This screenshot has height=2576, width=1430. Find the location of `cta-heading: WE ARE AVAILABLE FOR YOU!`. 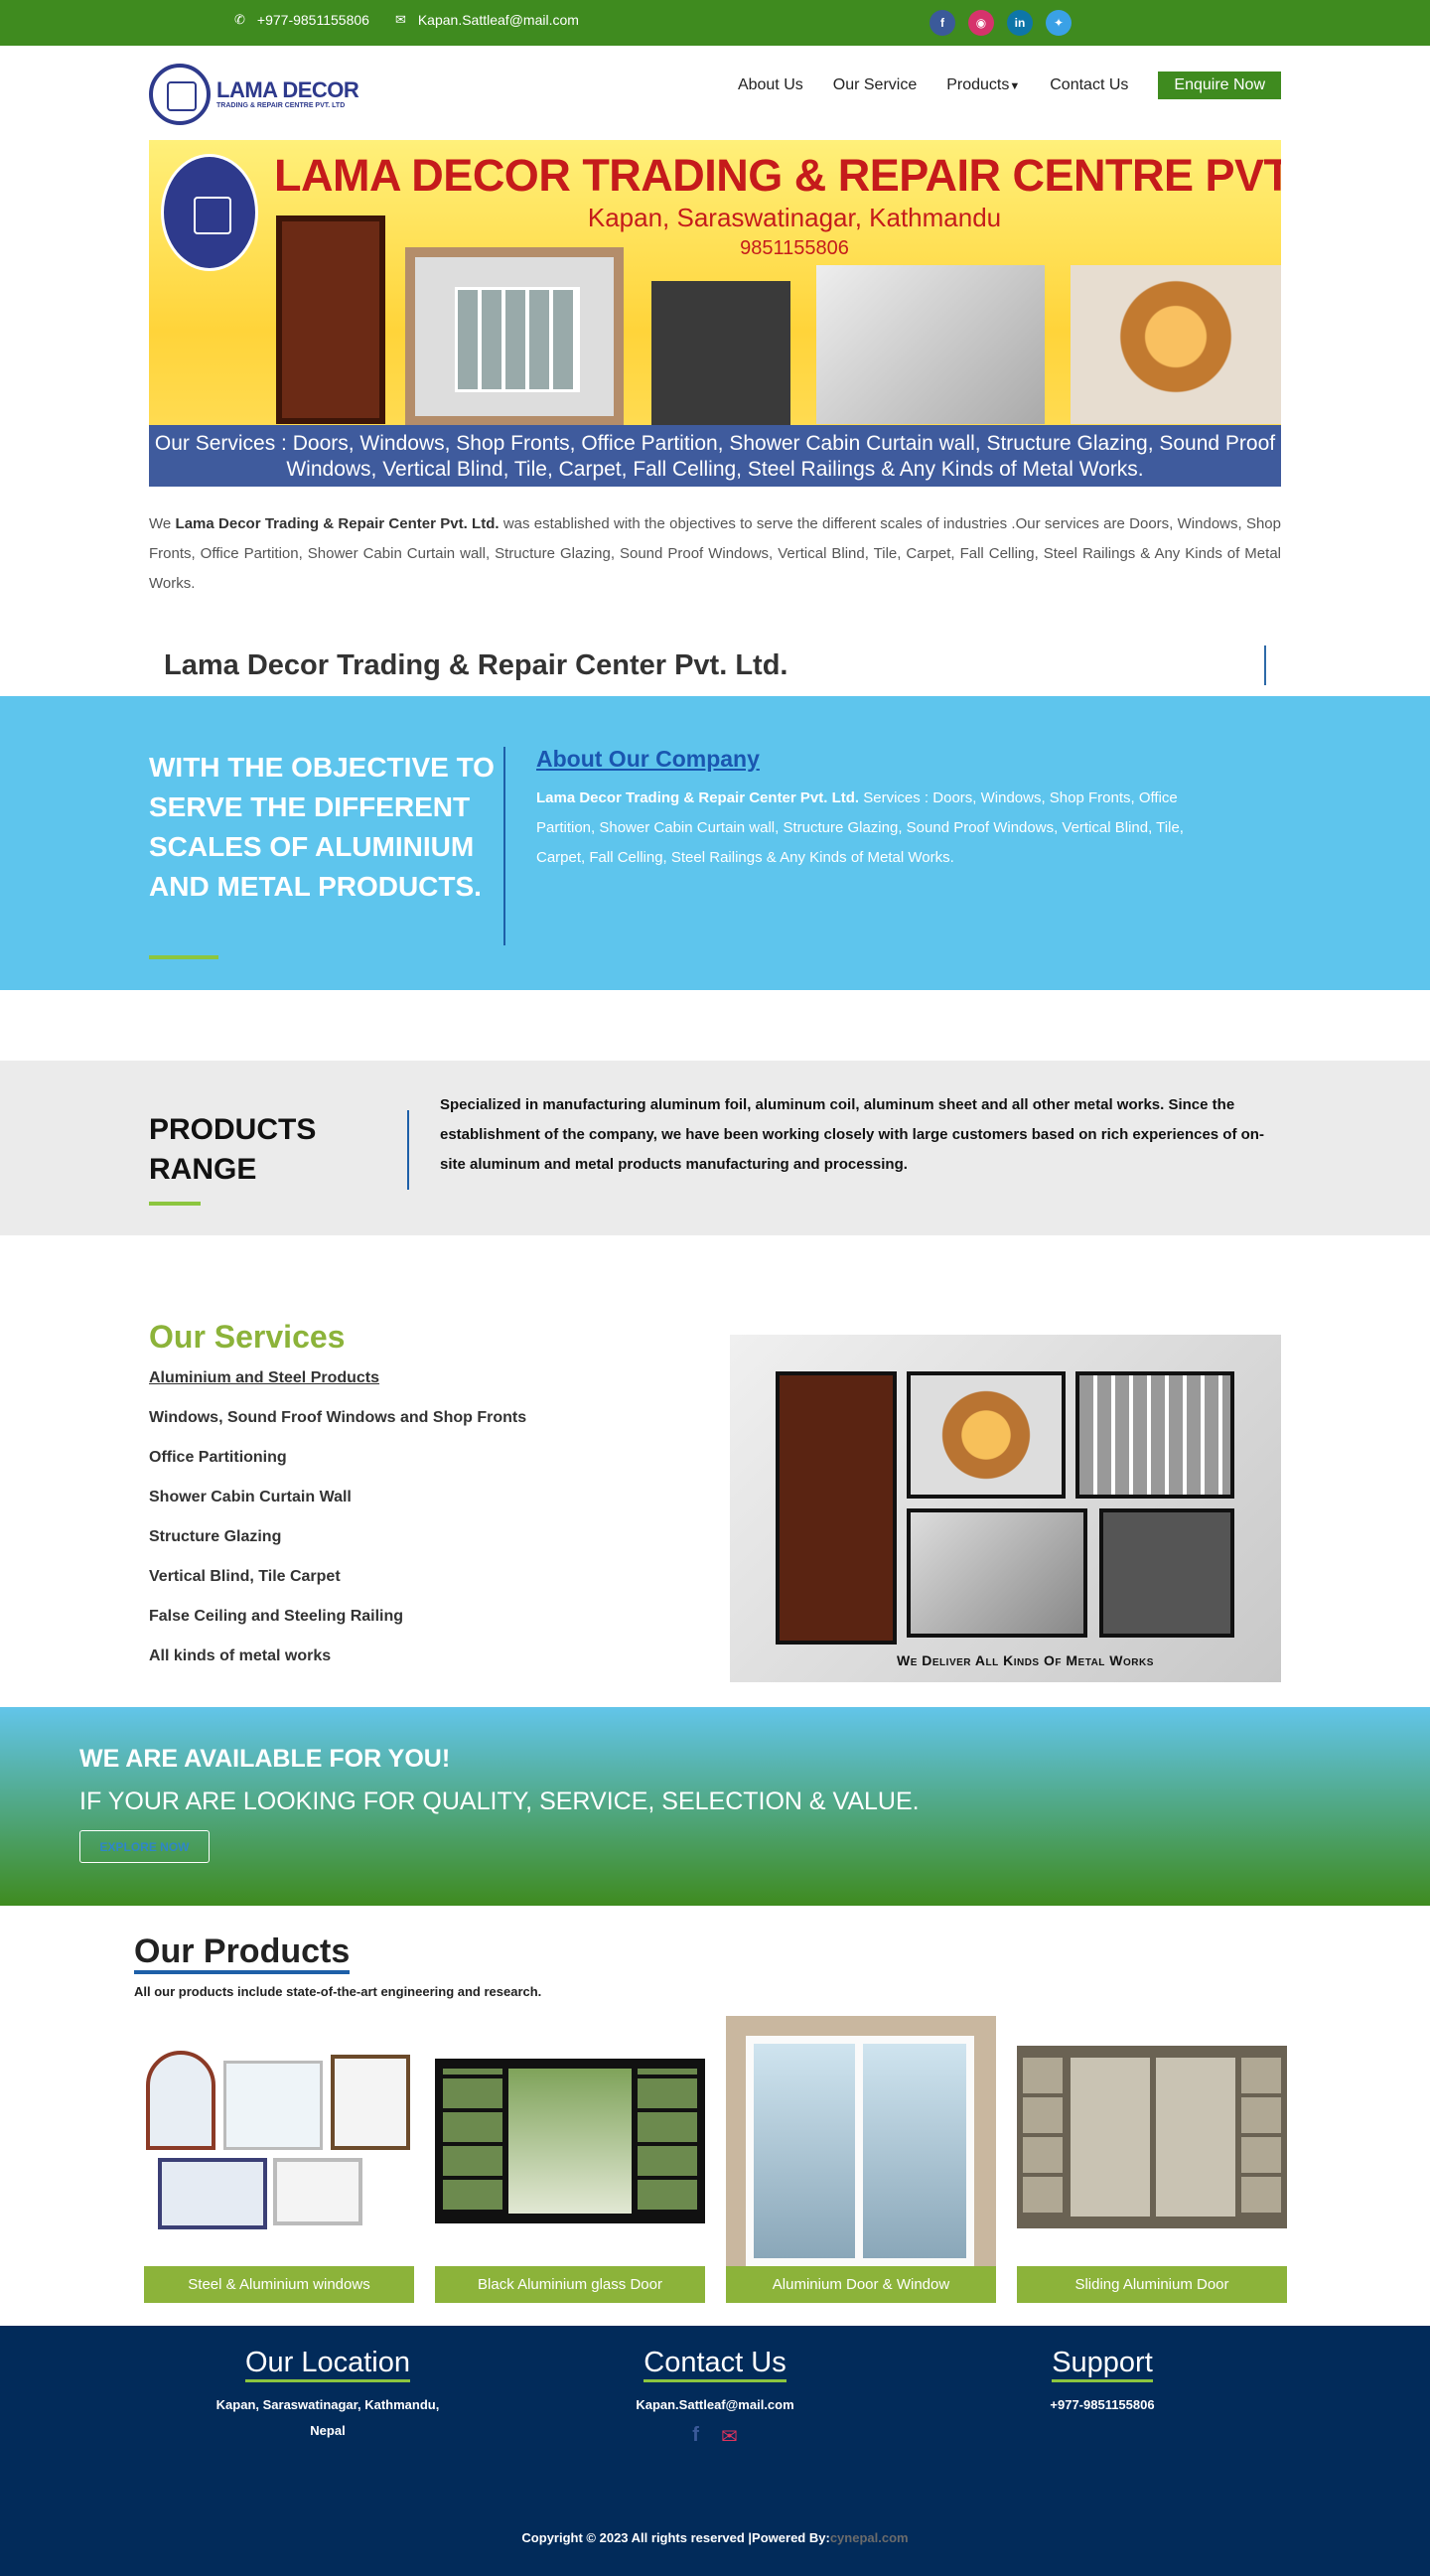

cta-heading: WE ARE AVAILABLE FOR YOU! is located at coordinates (265, 1759).